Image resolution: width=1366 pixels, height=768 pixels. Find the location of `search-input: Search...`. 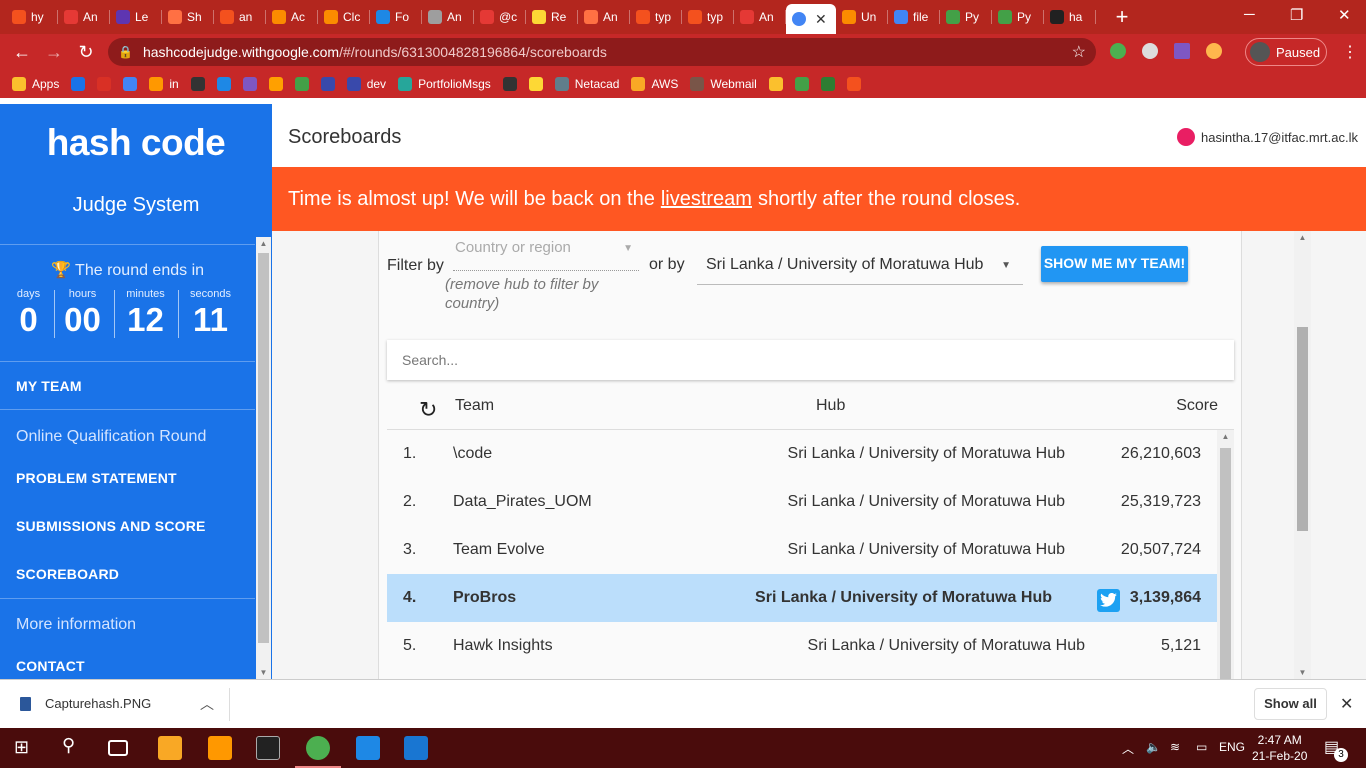

search-input: Search... is located at coordinates (810, 360).